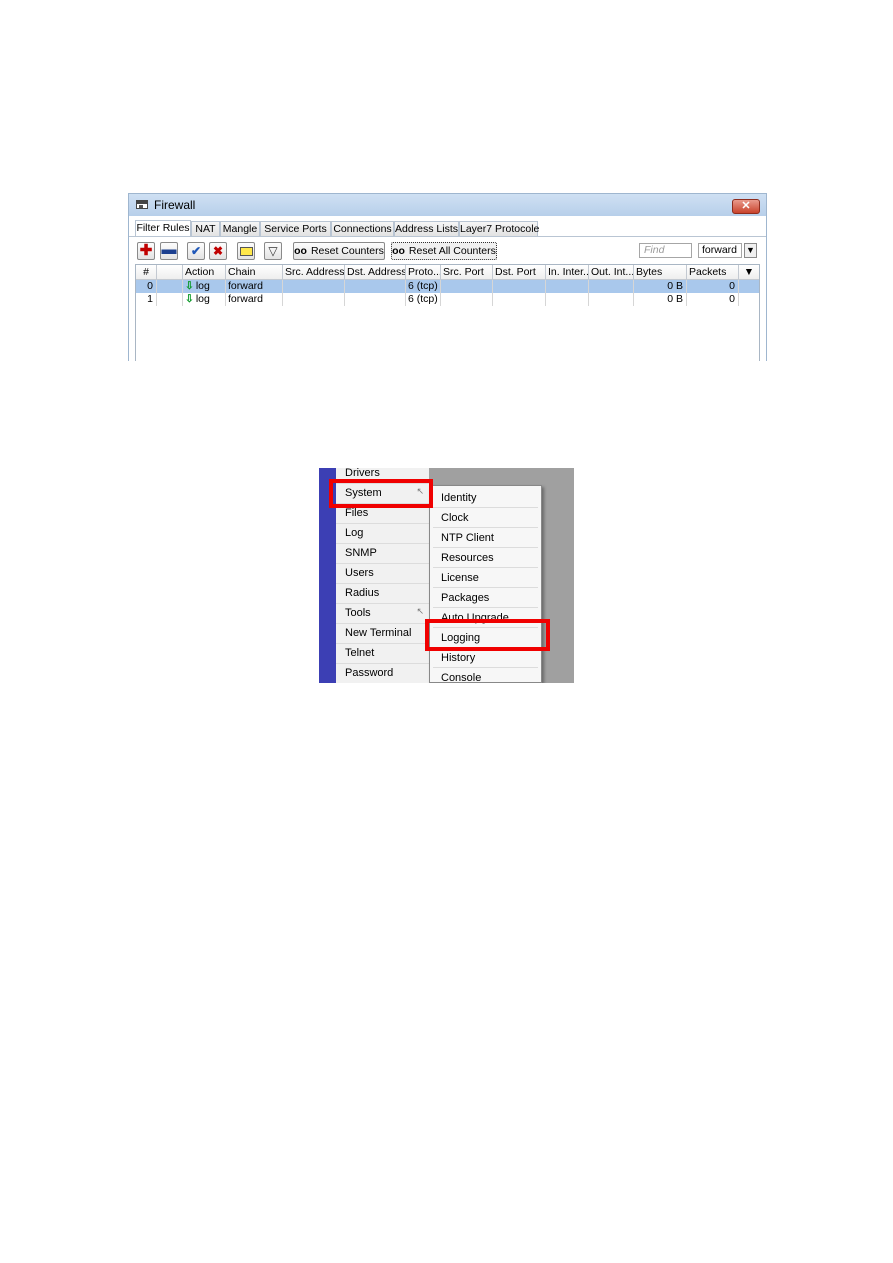  Describe the element at coordinates (382, 554) in the screenshot. I see `menu-item-snmp: SNMP` at that location.